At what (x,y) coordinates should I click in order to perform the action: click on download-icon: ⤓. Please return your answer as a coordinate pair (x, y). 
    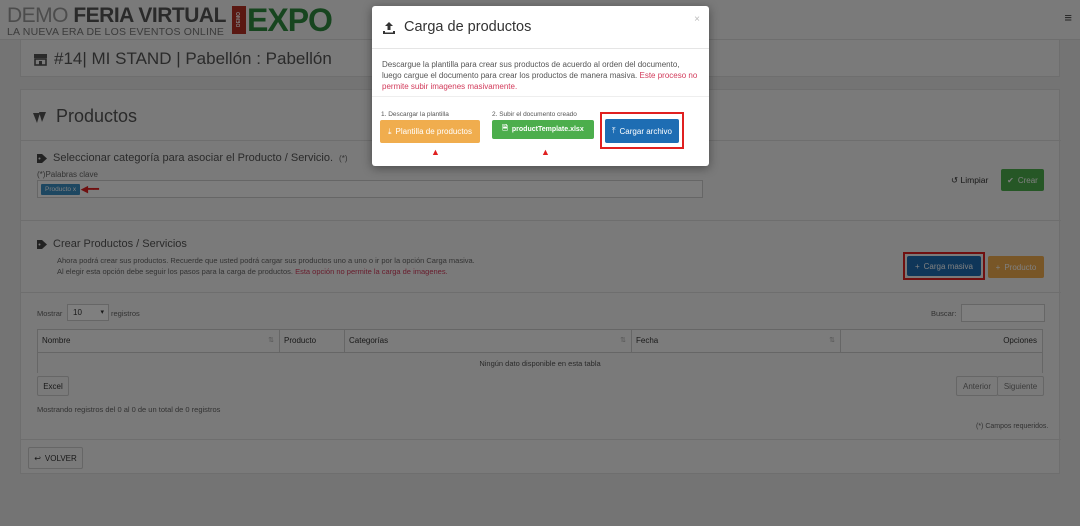
    Looking at the image, I should click on (389, 131).